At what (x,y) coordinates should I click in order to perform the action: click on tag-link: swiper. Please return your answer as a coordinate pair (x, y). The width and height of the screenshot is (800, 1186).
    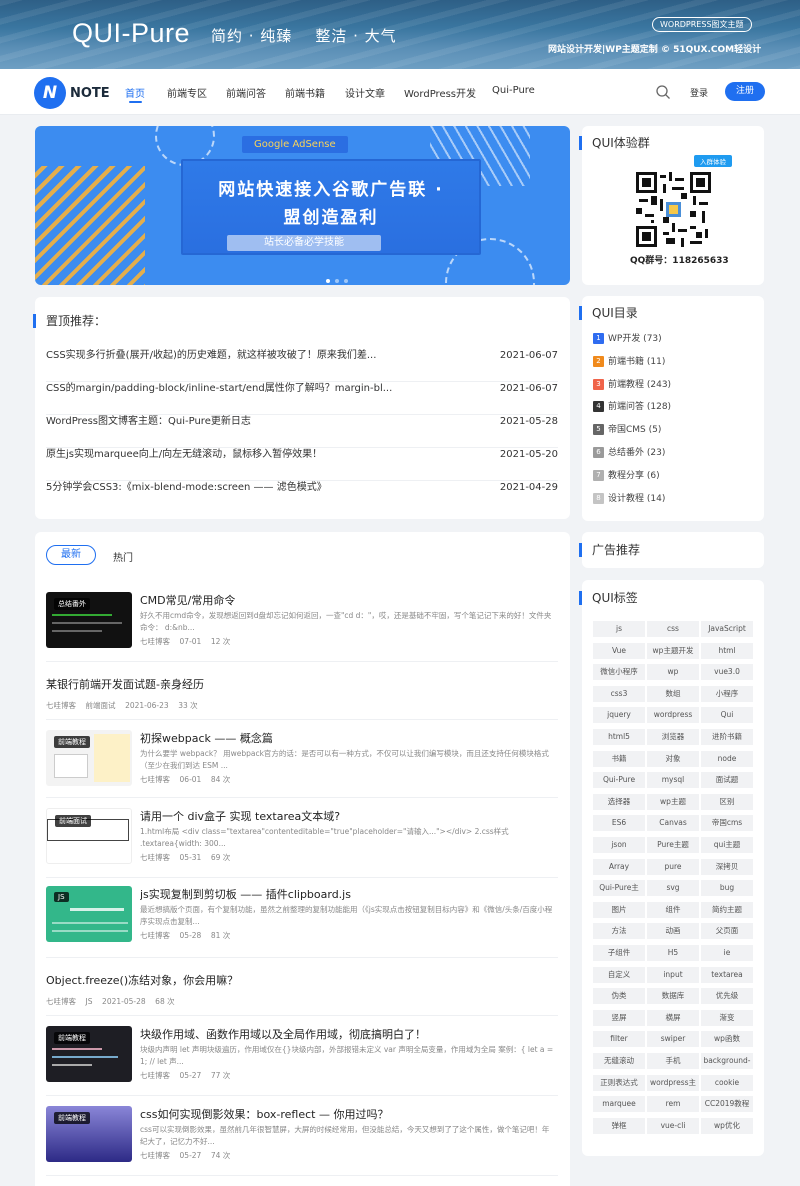
    Looking at the image, I should click on (673, 1039).